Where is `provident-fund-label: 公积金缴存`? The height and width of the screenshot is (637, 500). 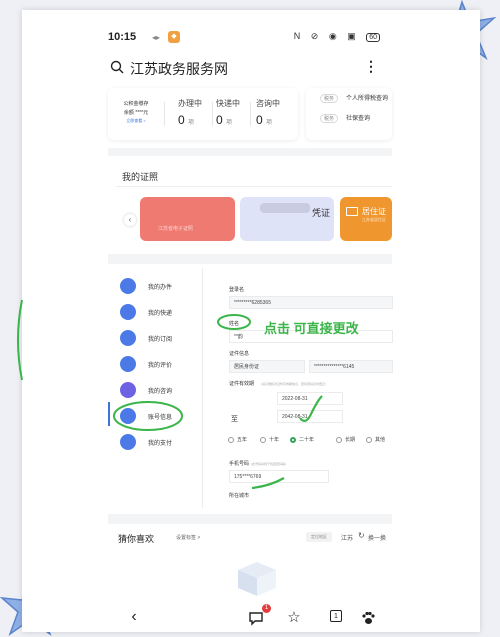 provident-fund-label: 公积金缴存 is located at coordinates (136, 104).